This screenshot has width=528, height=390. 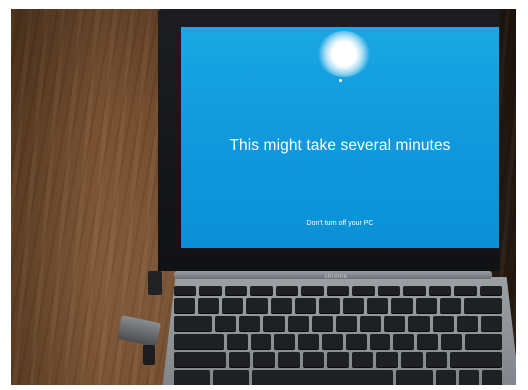 What do you see at coordinates (155, 283) in the screenshot?
I see `side-port` at bounding box center [155, 283].